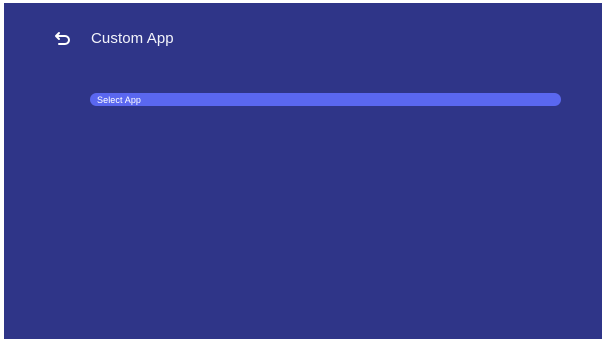  Describe the element at coordinates (132, 38) in the screenshot. I see `page-title: Custom App` at that location.